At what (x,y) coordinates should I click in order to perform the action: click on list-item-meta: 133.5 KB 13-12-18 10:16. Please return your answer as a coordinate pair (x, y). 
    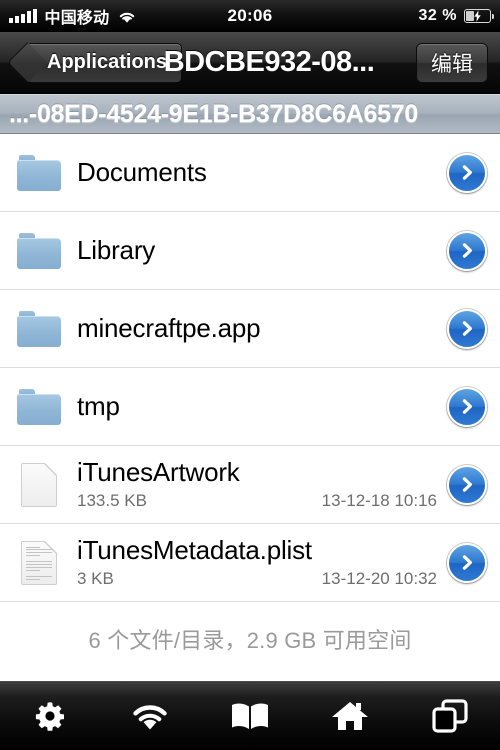
    Looking at the image, I should click on (262, 501).